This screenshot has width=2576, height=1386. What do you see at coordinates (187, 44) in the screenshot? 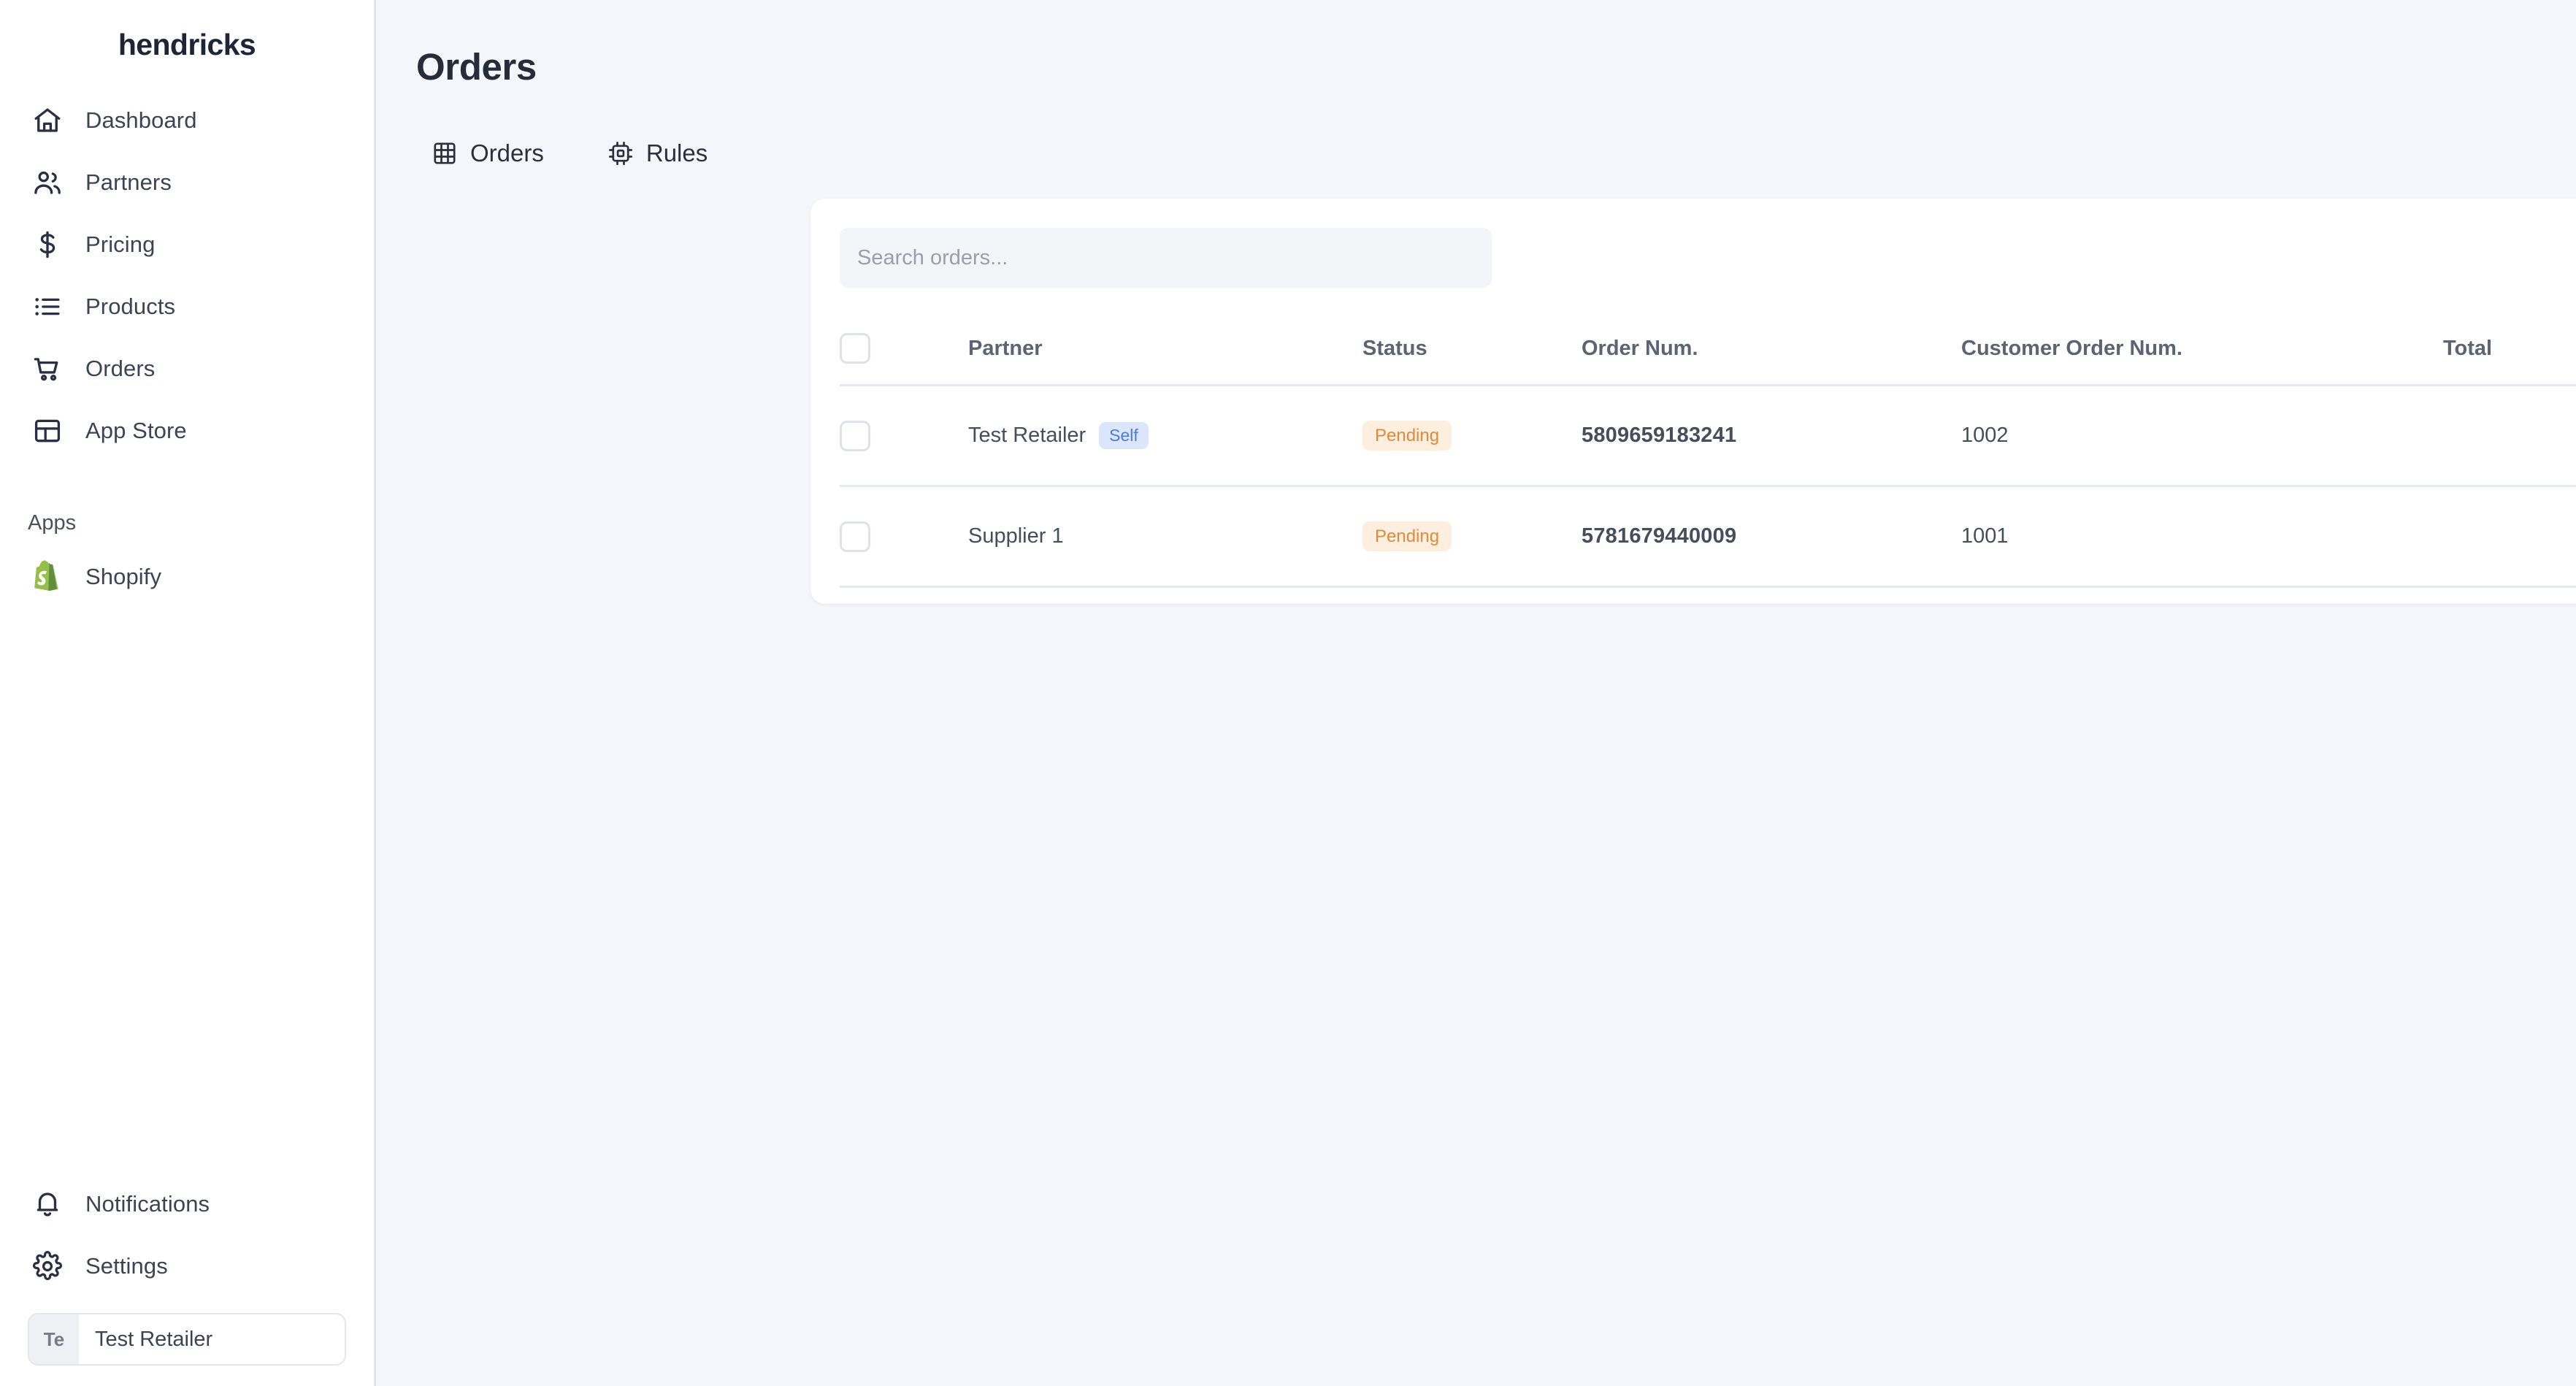
I see `brand-logo: hendricks` at bounding box center [187, 44].